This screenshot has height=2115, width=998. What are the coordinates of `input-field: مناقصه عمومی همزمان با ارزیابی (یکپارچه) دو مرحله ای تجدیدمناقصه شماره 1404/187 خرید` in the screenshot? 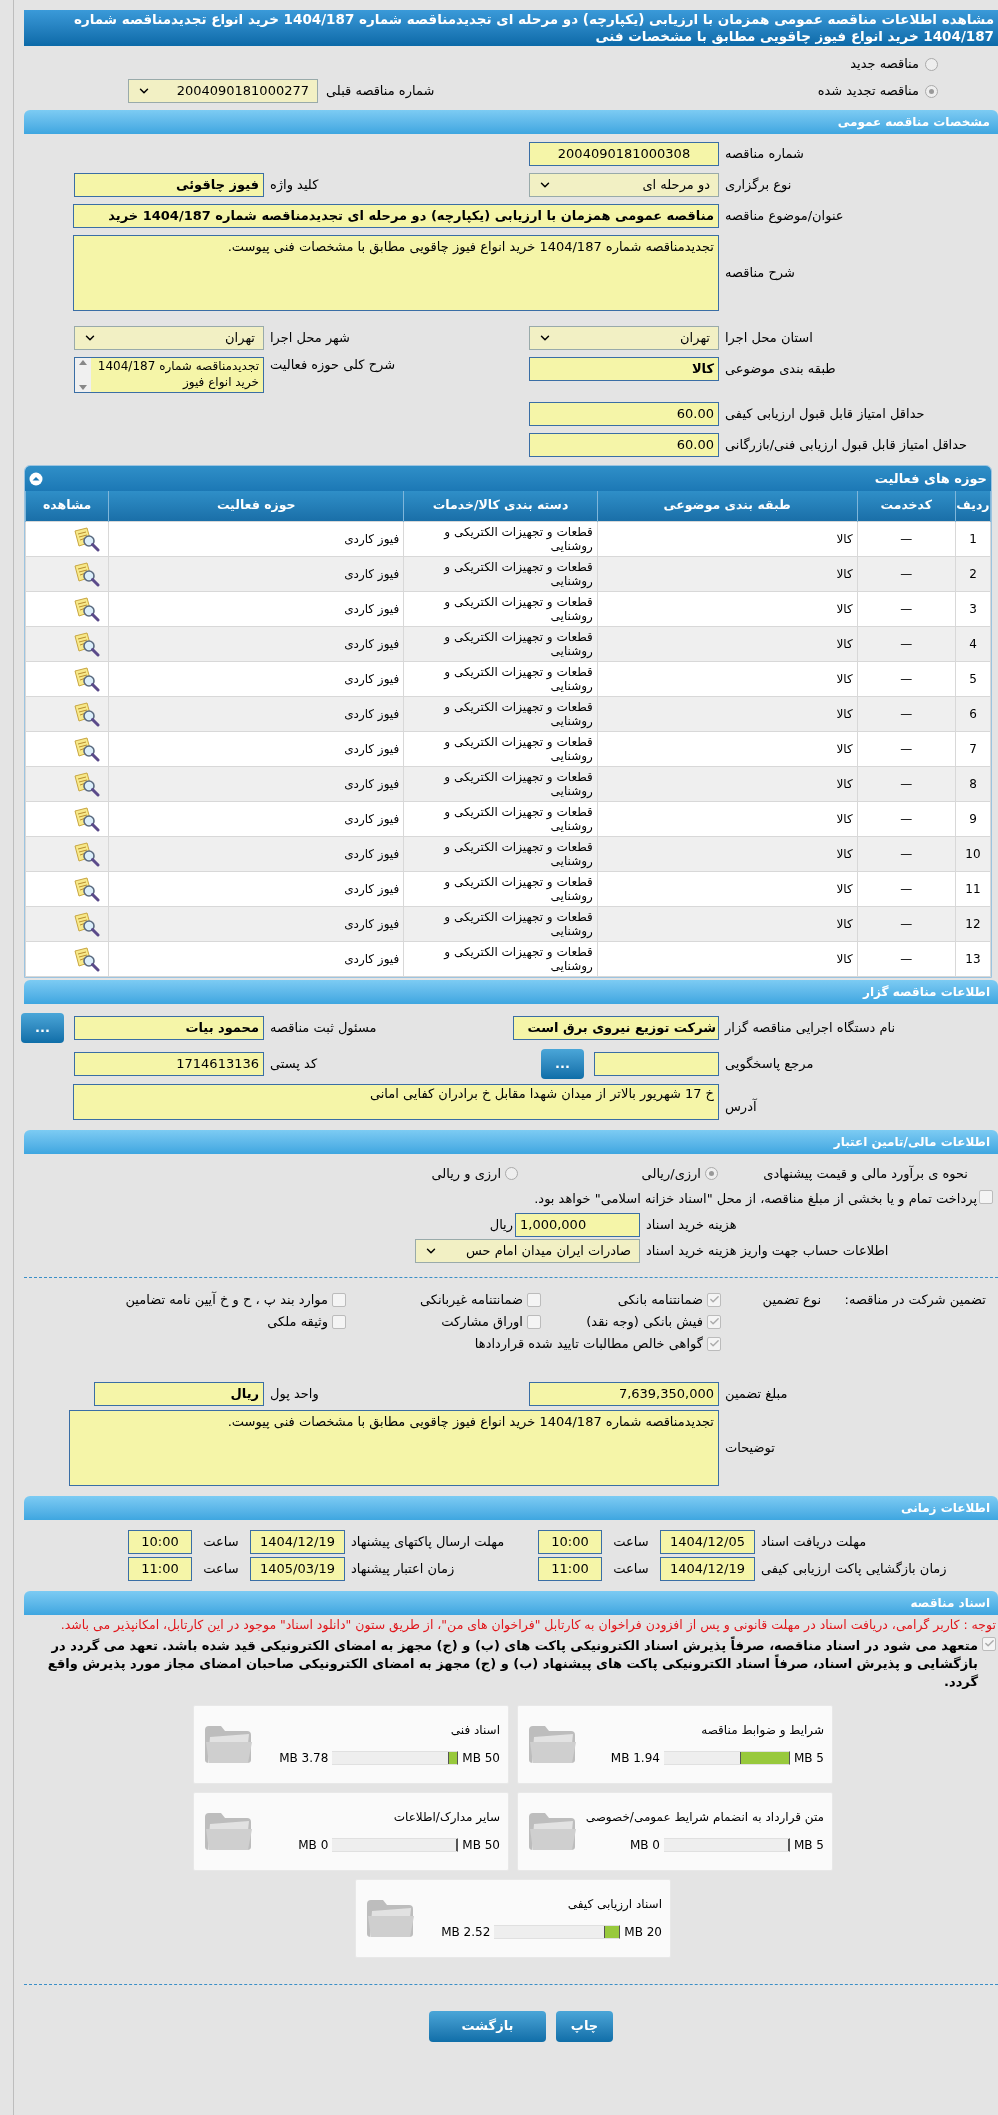 It's located at (396, 216).